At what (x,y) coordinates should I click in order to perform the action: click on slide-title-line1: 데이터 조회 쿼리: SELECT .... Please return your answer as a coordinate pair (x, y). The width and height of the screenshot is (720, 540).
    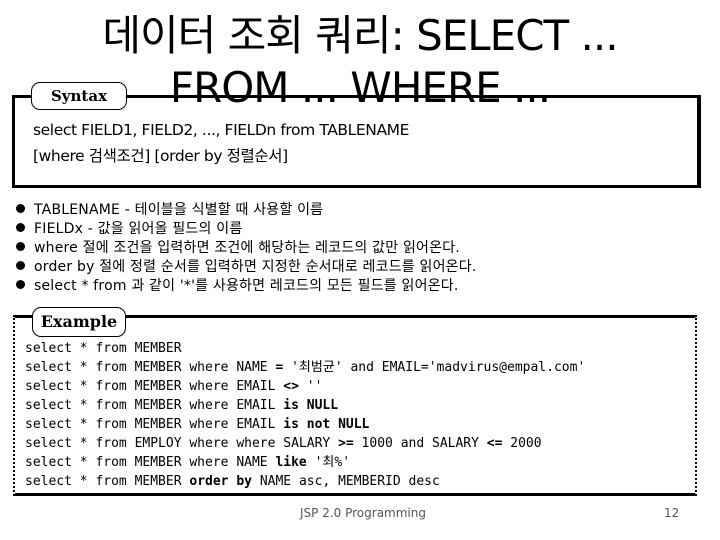
    Looking at the image, I should click on (360, 35).